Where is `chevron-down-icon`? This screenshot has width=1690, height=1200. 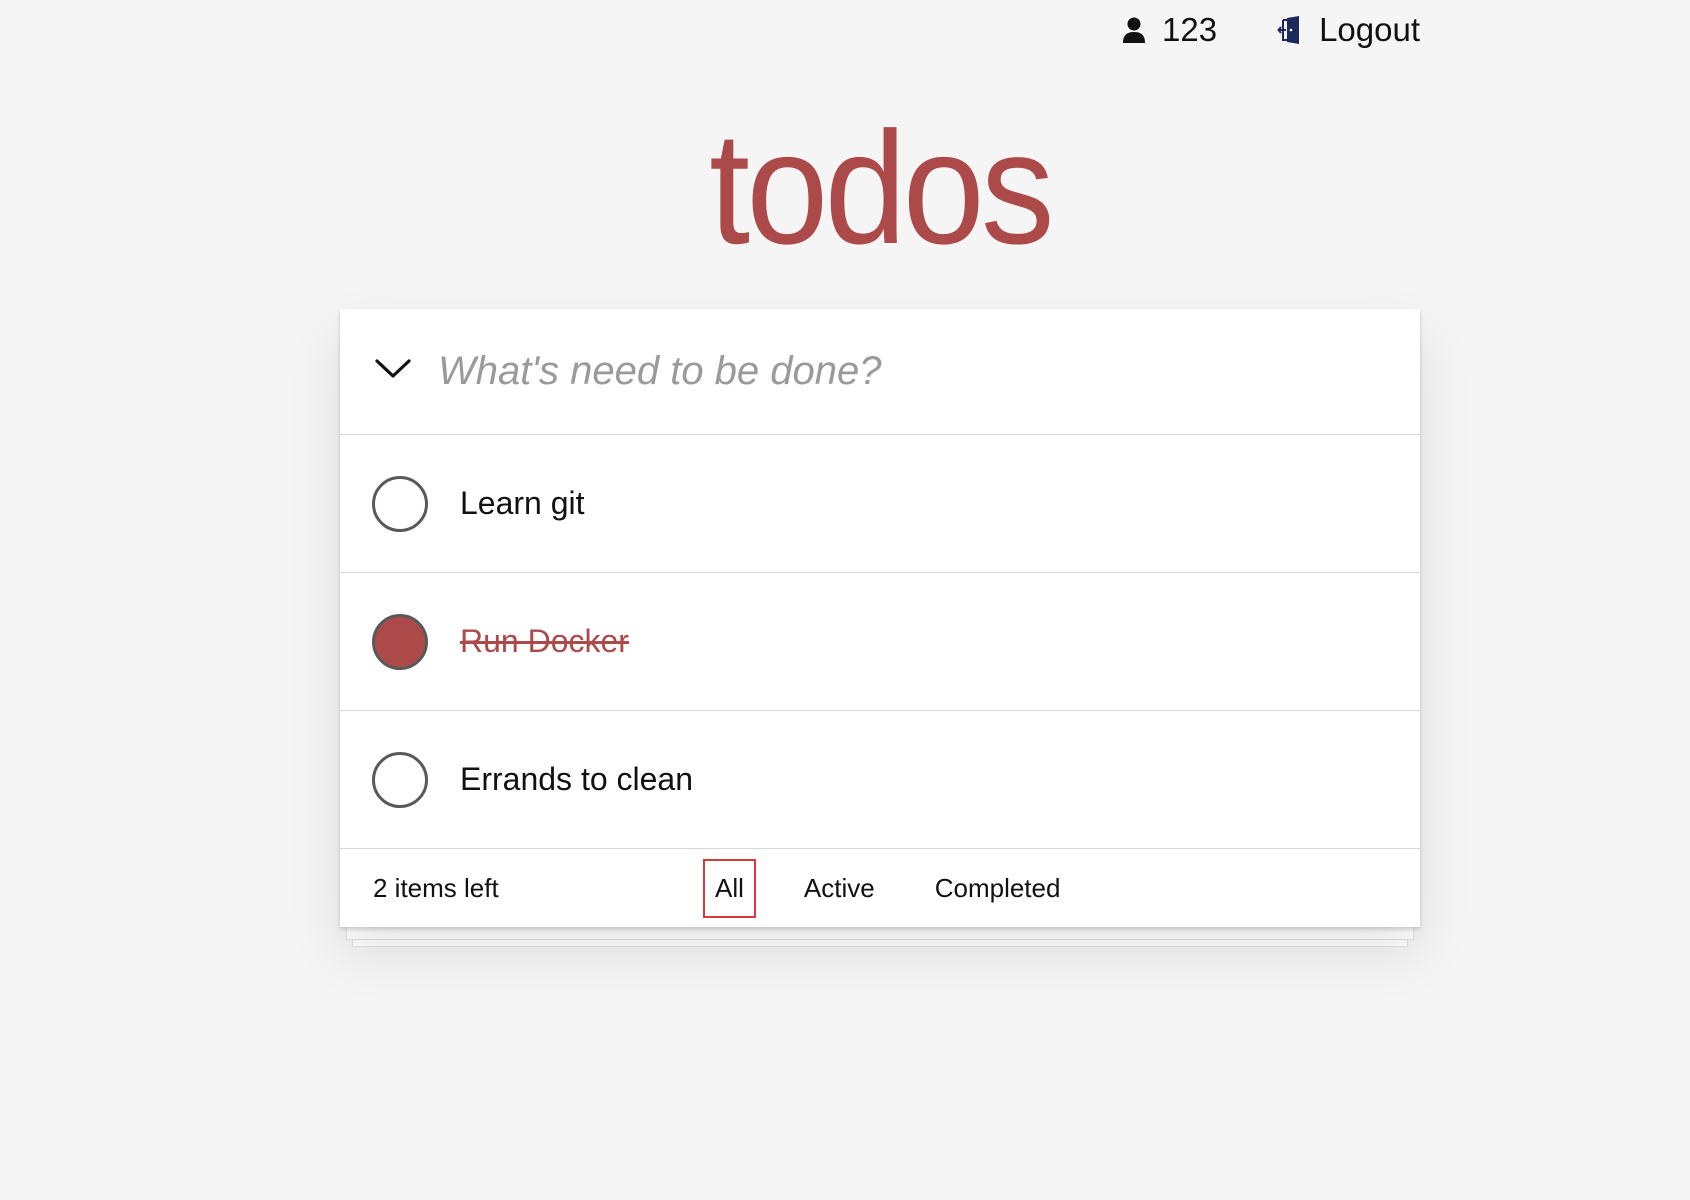 chevron-down-icon is located at coordinates (393, 371).